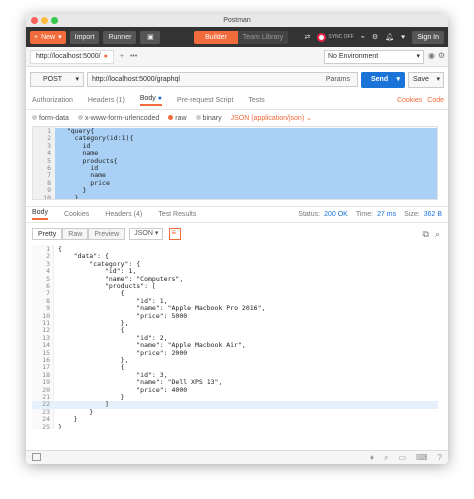 This screenshot has height=499, width=474. Describe the element at coordinates (118, 118) in the screenshot. I see `urlencoded-radio: x-www-form-urlencoded` at that location.